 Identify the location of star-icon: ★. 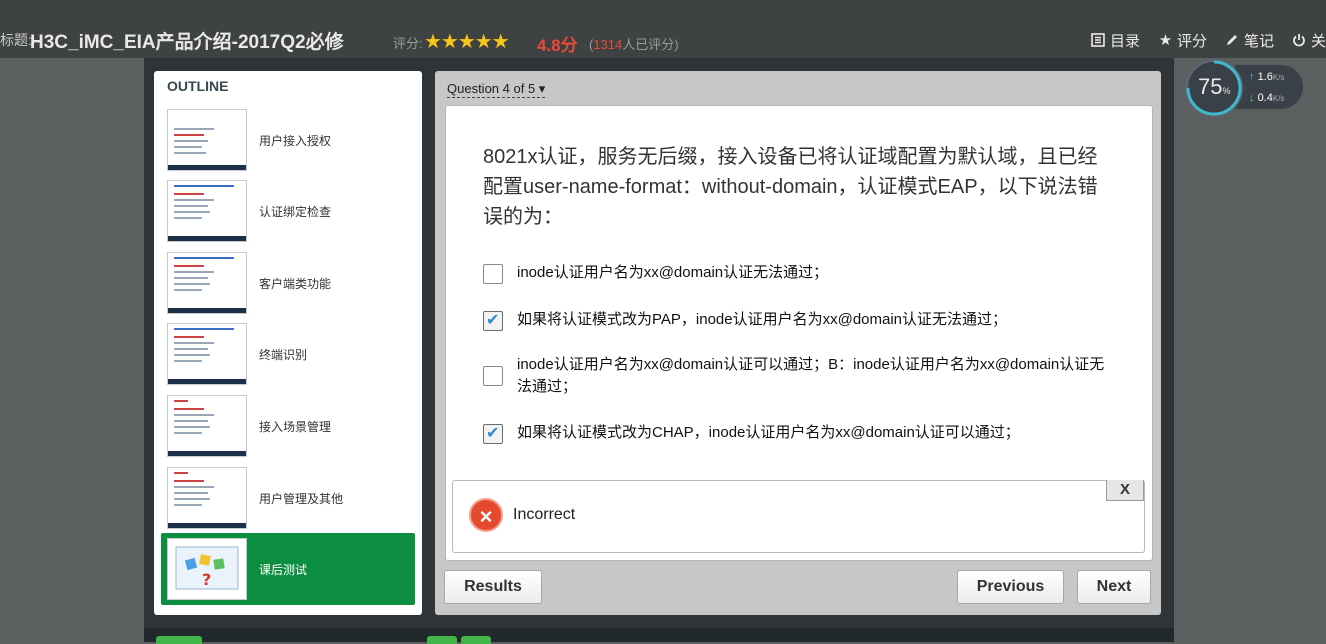
(1165, 40).